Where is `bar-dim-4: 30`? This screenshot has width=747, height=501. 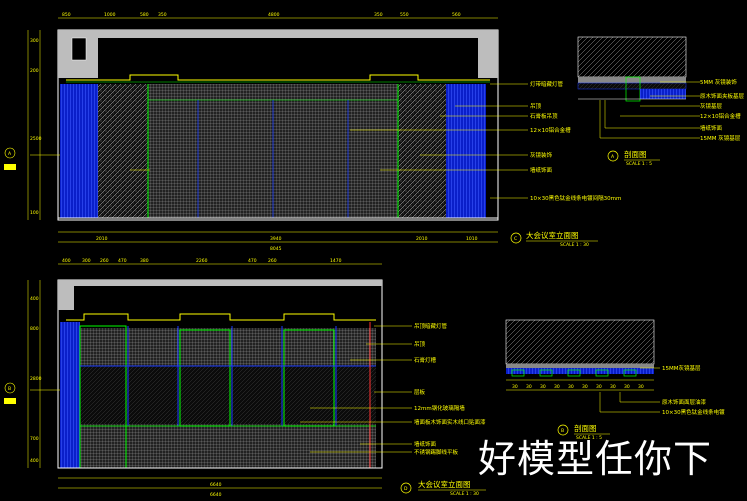
bar-dim-4: 30 is located at coordinates (557, 387).